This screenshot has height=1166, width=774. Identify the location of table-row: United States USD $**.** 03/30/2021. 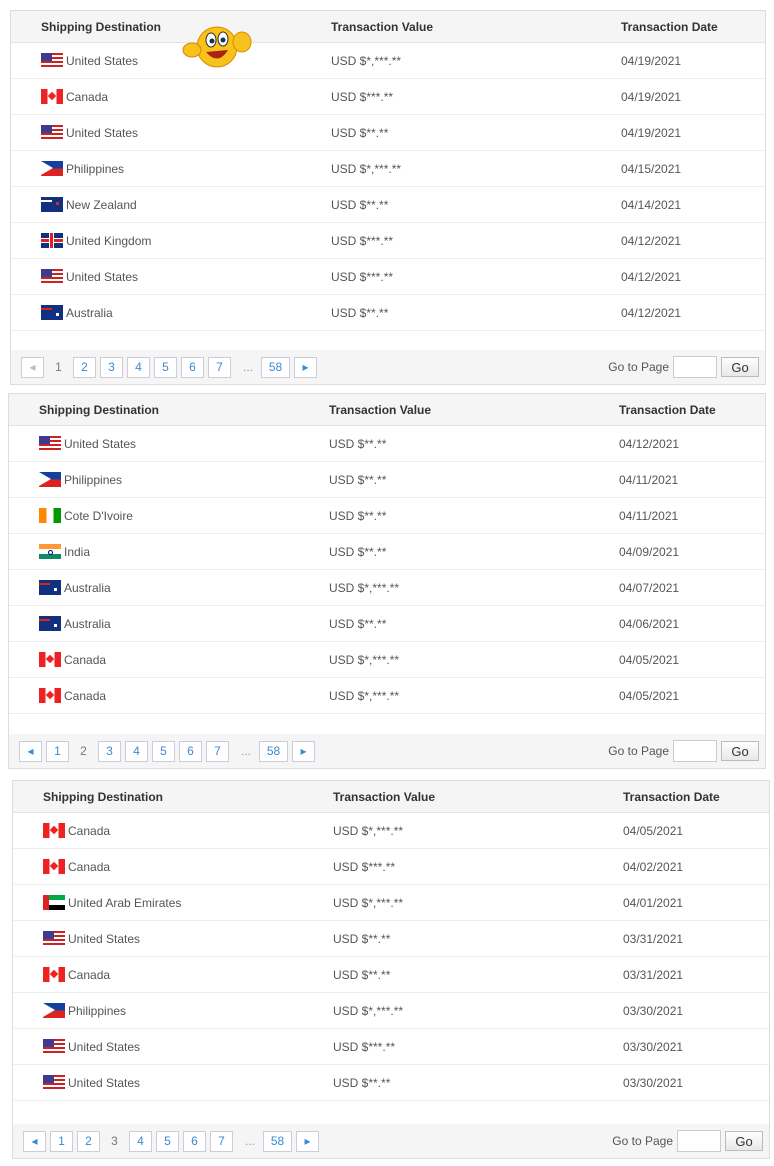
(391, 1083).